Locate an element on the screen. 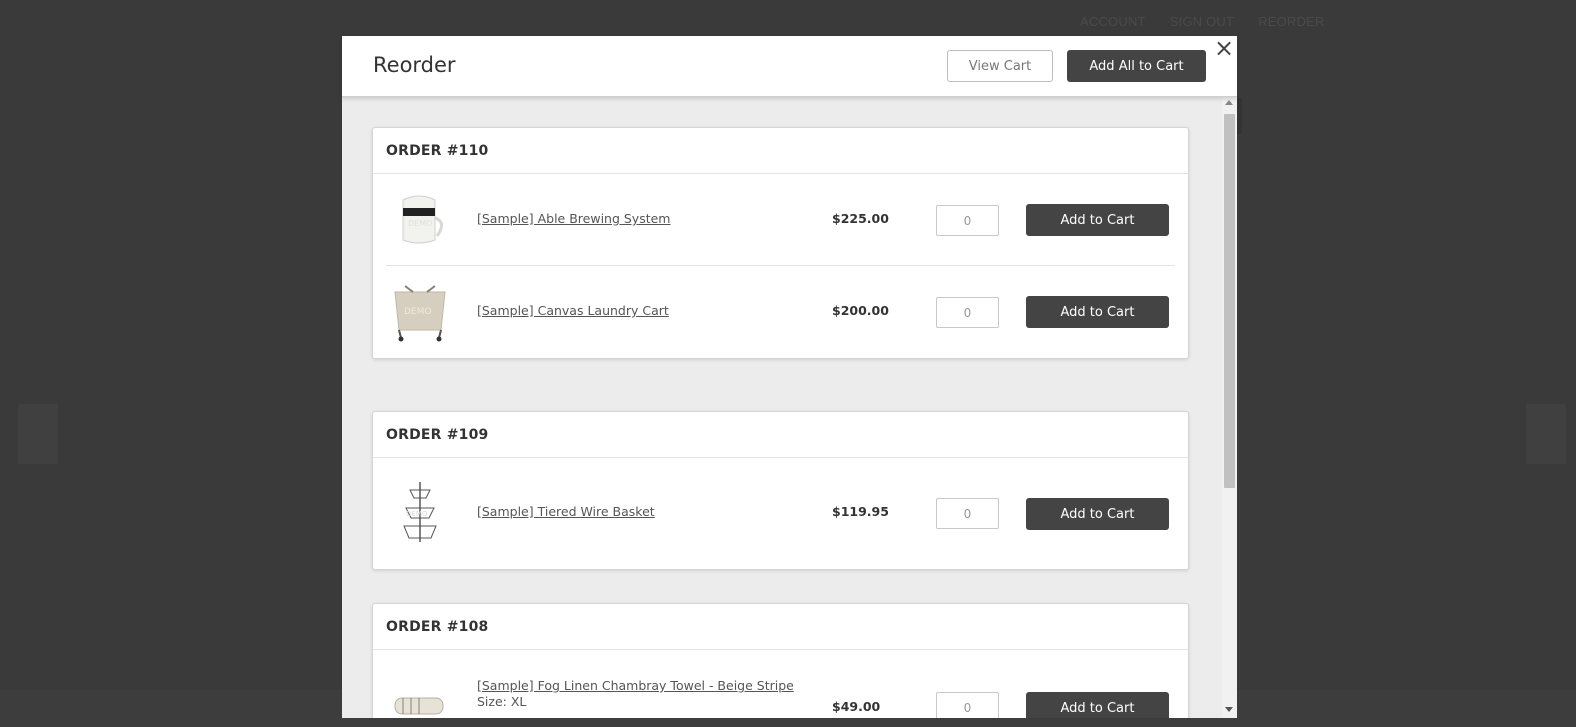 The height and width of the screenshot is (727, 1576). size-label: Size: is located at coordinates (492, 701).